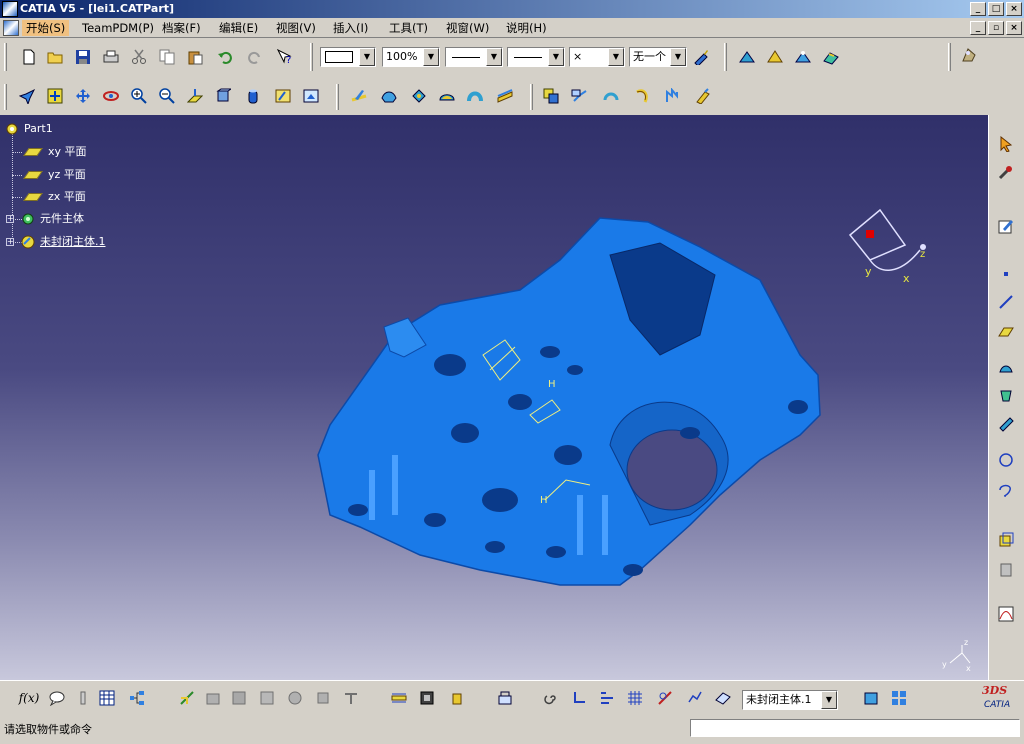  What do you see at coordinates (978, 9) in the screenshot?
I see `minimize-button: _` at bounding box center [978, 9].